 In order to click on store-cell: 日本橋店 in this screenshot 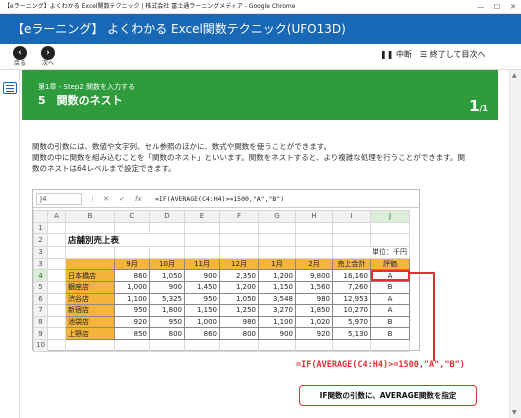, I will do `click(90, 275)`.